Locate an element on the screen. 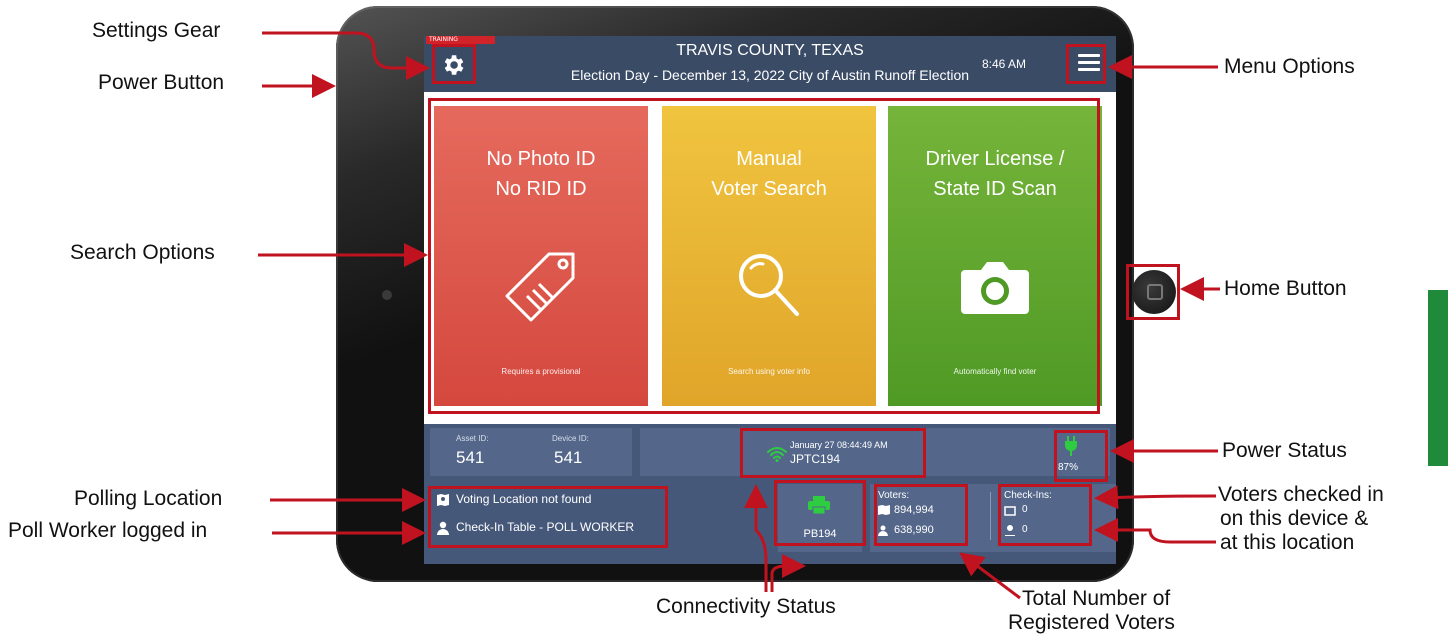 This screenshot has height=641, width=1448. callout-total-voters-2: Registered Voters is located at coordinates (1091, 622).